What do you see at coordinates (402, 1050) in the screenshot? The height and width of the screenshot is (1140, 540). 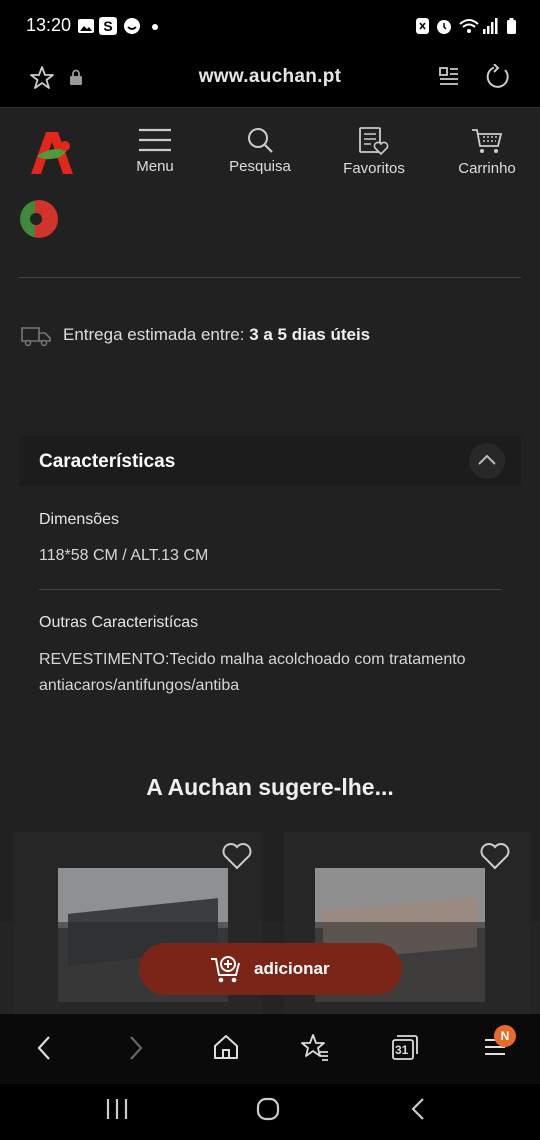 I see `tabs-count: 31` at bounding box center [402, 1050].